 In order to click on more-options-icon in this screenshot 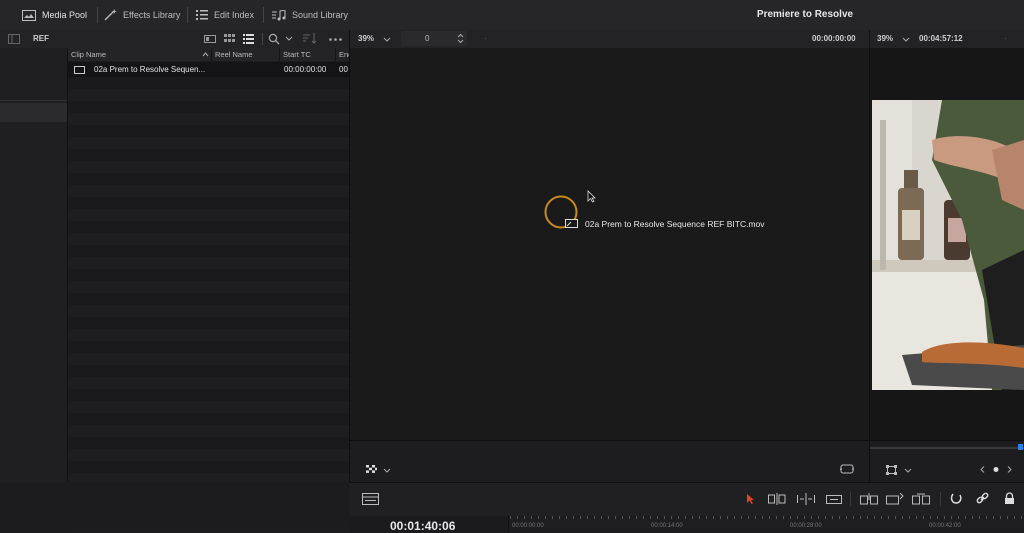, I will do `click(335, 39)`.